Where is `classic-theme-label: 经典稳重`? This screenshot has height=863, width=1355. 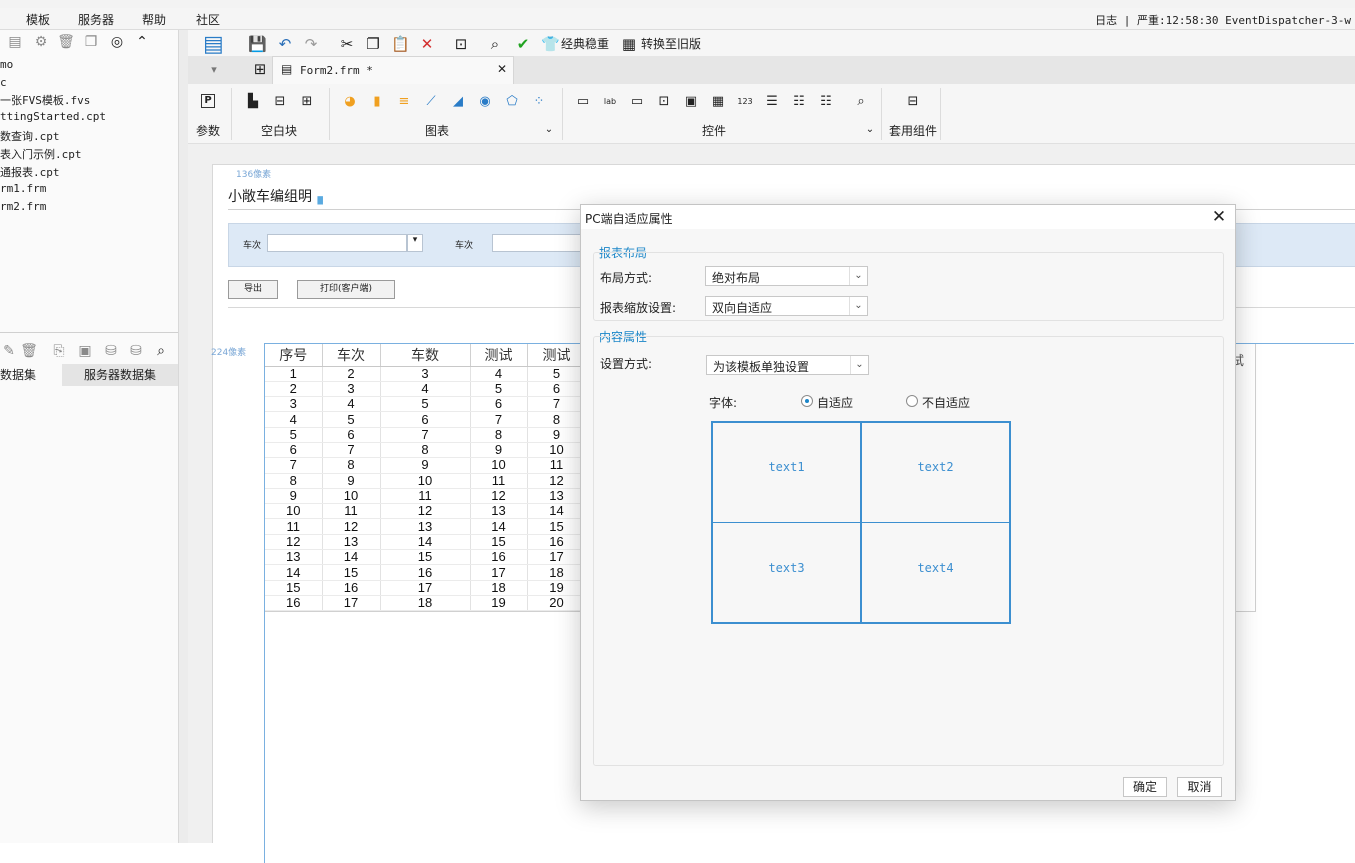
classic-theme-label: 经典稳重 is located at coordinates (585, 43).